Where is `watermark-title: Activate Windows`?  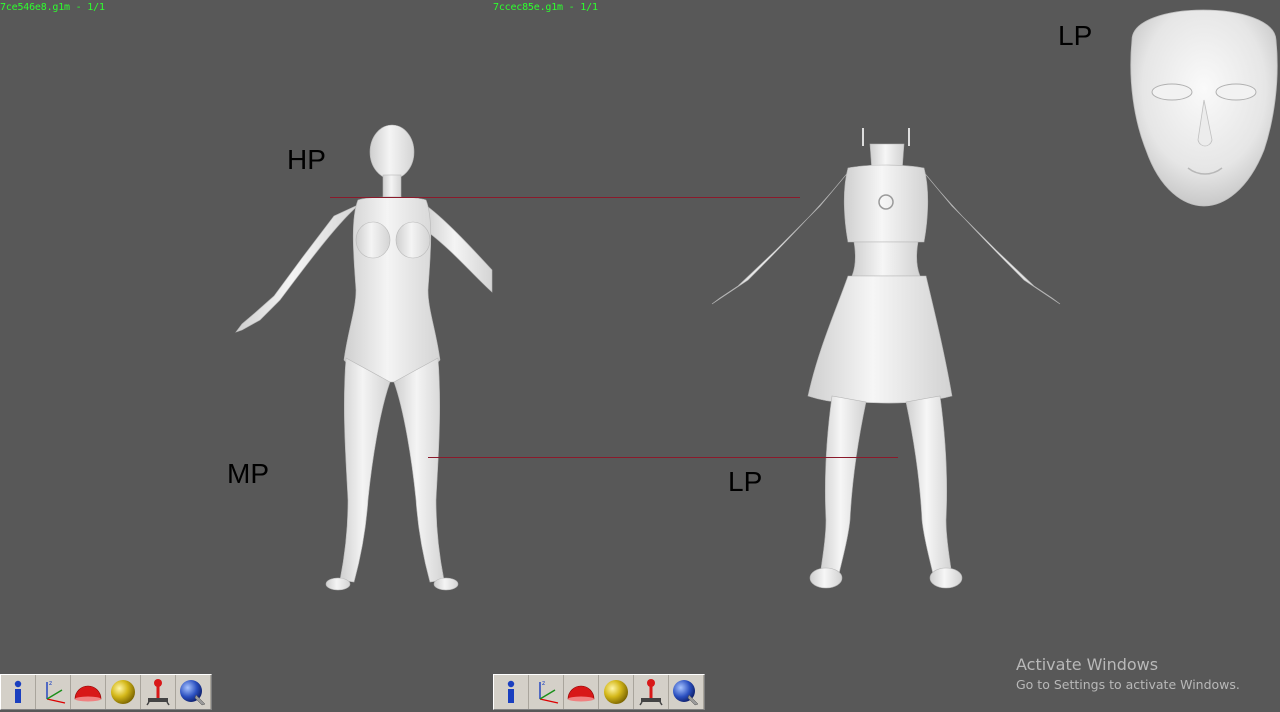
watermark-title: Activate Windows is located at coordinates (1087, 664).